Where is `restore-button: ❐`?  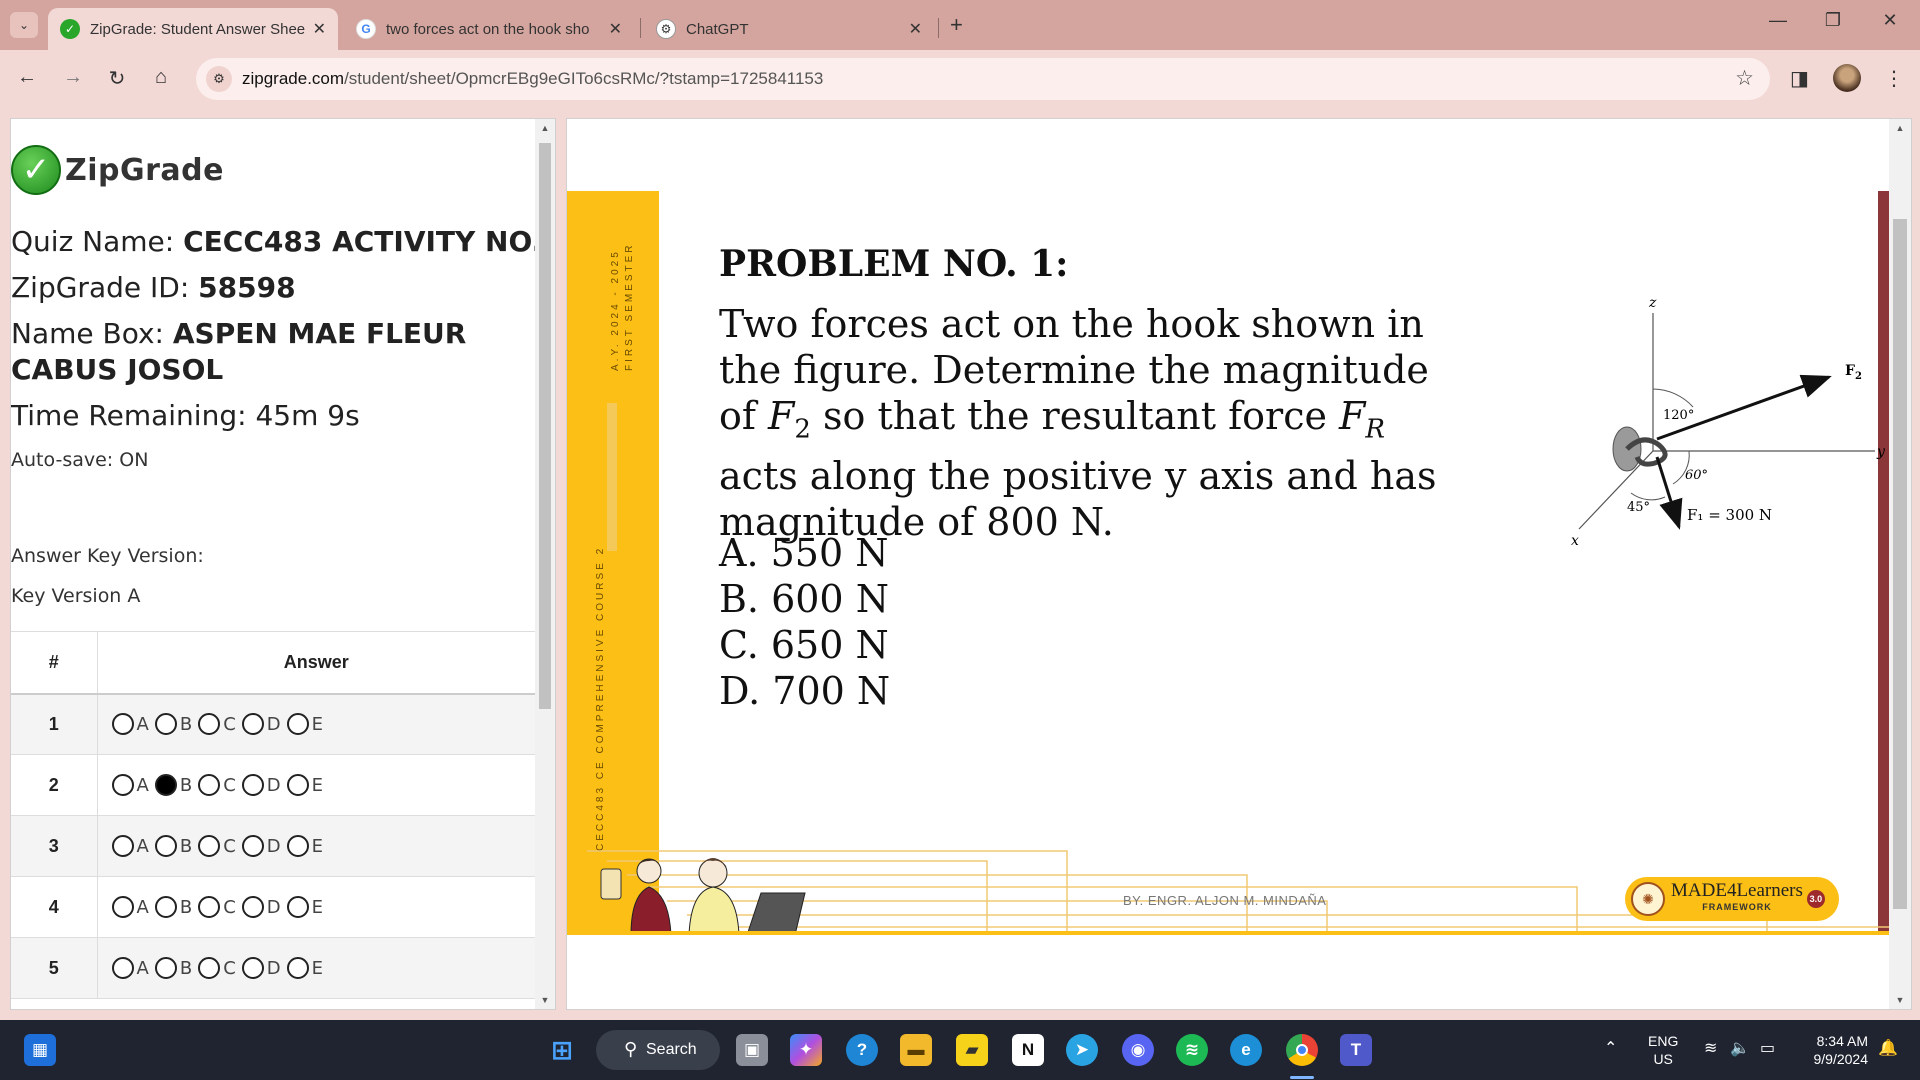 restore-button: ❐ is located at coordinates (1833, 20).